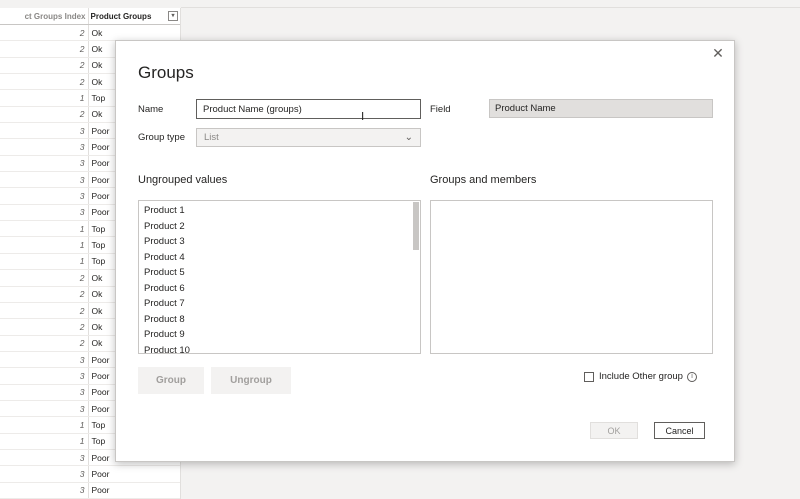  I want to click on groups-and-members-title: Groups and members, so click(483, 180).